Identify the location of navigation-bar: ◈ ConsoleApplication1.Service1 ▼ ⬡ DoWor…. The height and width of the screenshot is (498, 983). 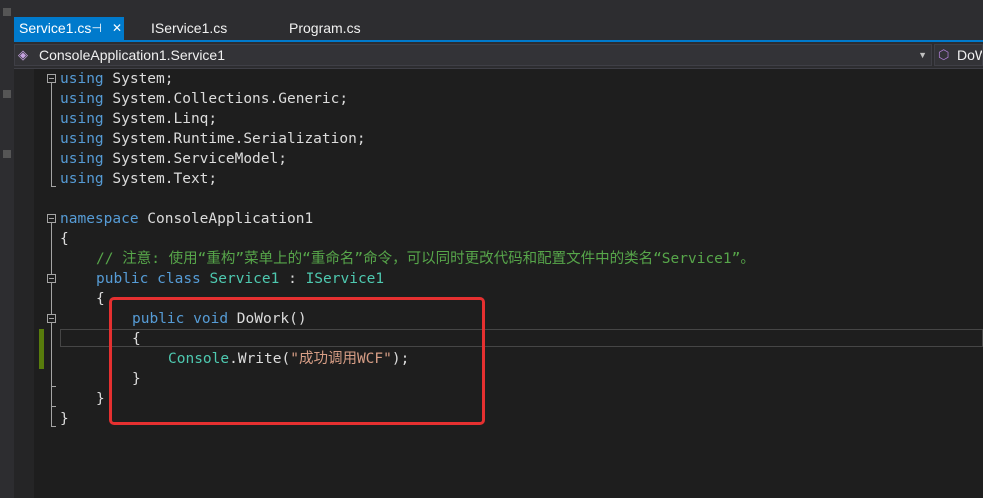
(498, 55).